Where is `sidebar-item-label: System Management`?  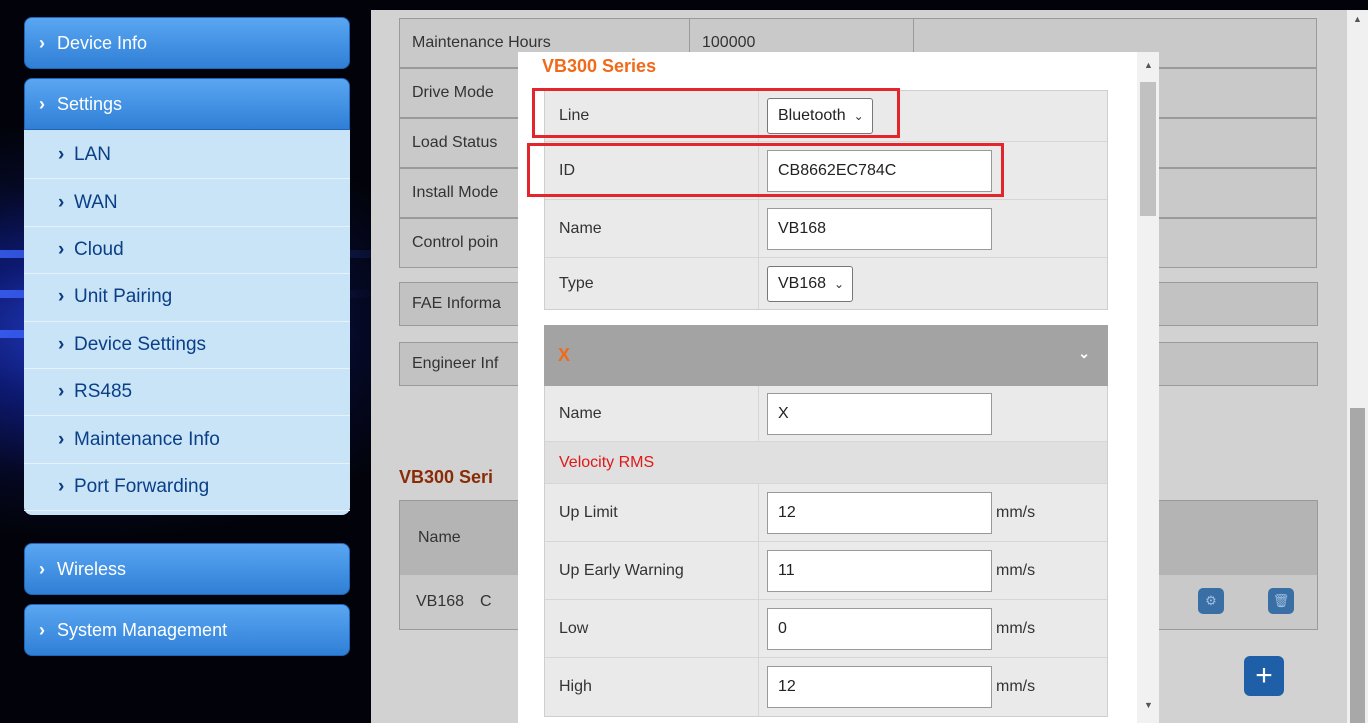 sidebar-item-label: System Management is located at coordinates (142, 629).